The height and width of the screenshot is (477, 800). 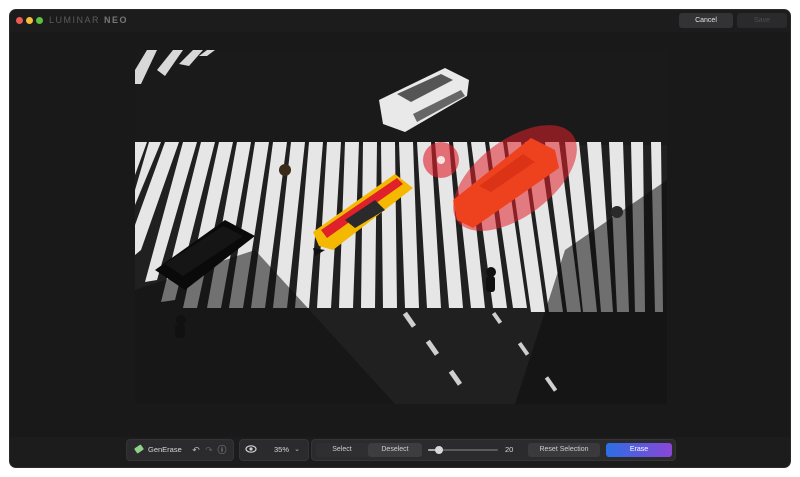 I want to click on chevron-down-icon: ⌄, so click(x=297, y=450).